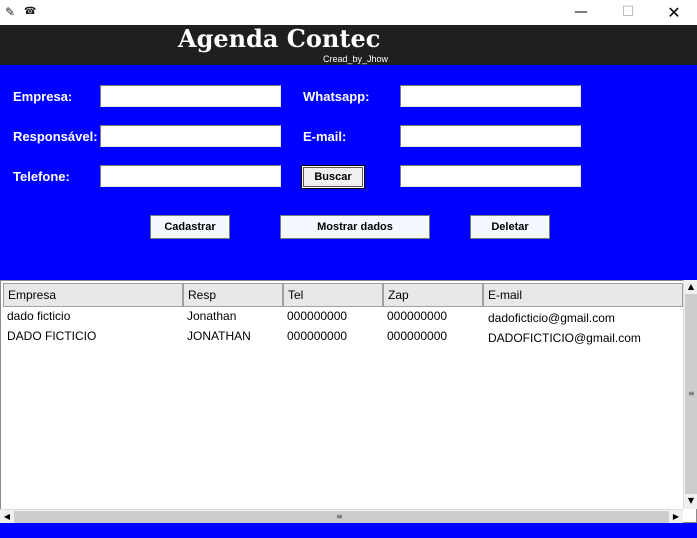 The image size is (697, 538). Describe the element at coordinates (7, 517) in the screenshot. I see `scroll-left-icon: ◀` at that location.